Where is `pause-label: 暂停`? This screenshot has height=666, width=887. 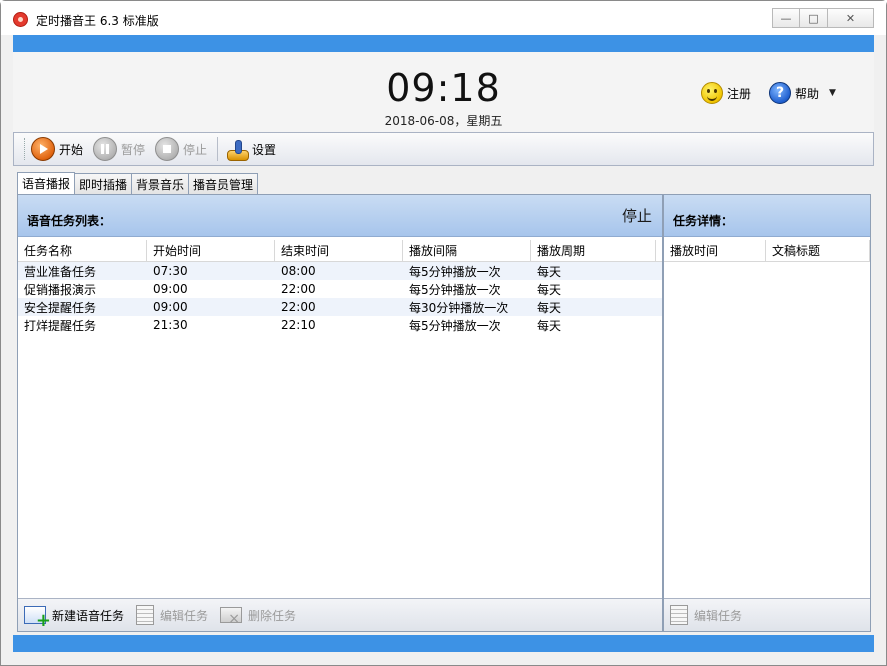
pause-label: 暂停 is located at coordinates (133, 149).